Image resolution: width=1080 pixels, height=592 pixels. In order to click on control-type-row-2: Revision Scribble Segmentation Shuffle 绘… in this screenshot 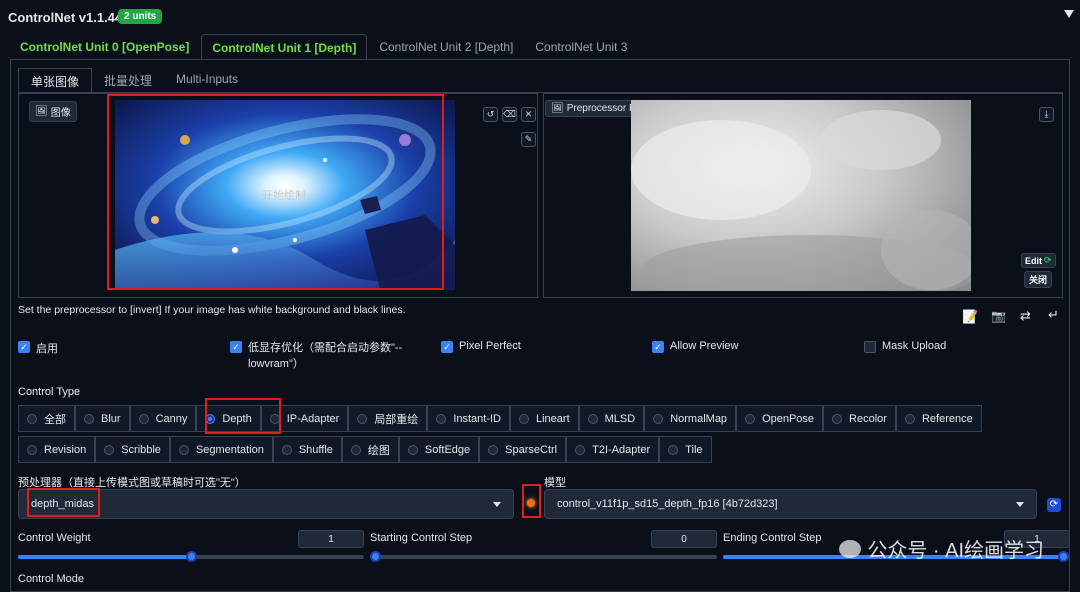, I will do `click(365, 449)`.